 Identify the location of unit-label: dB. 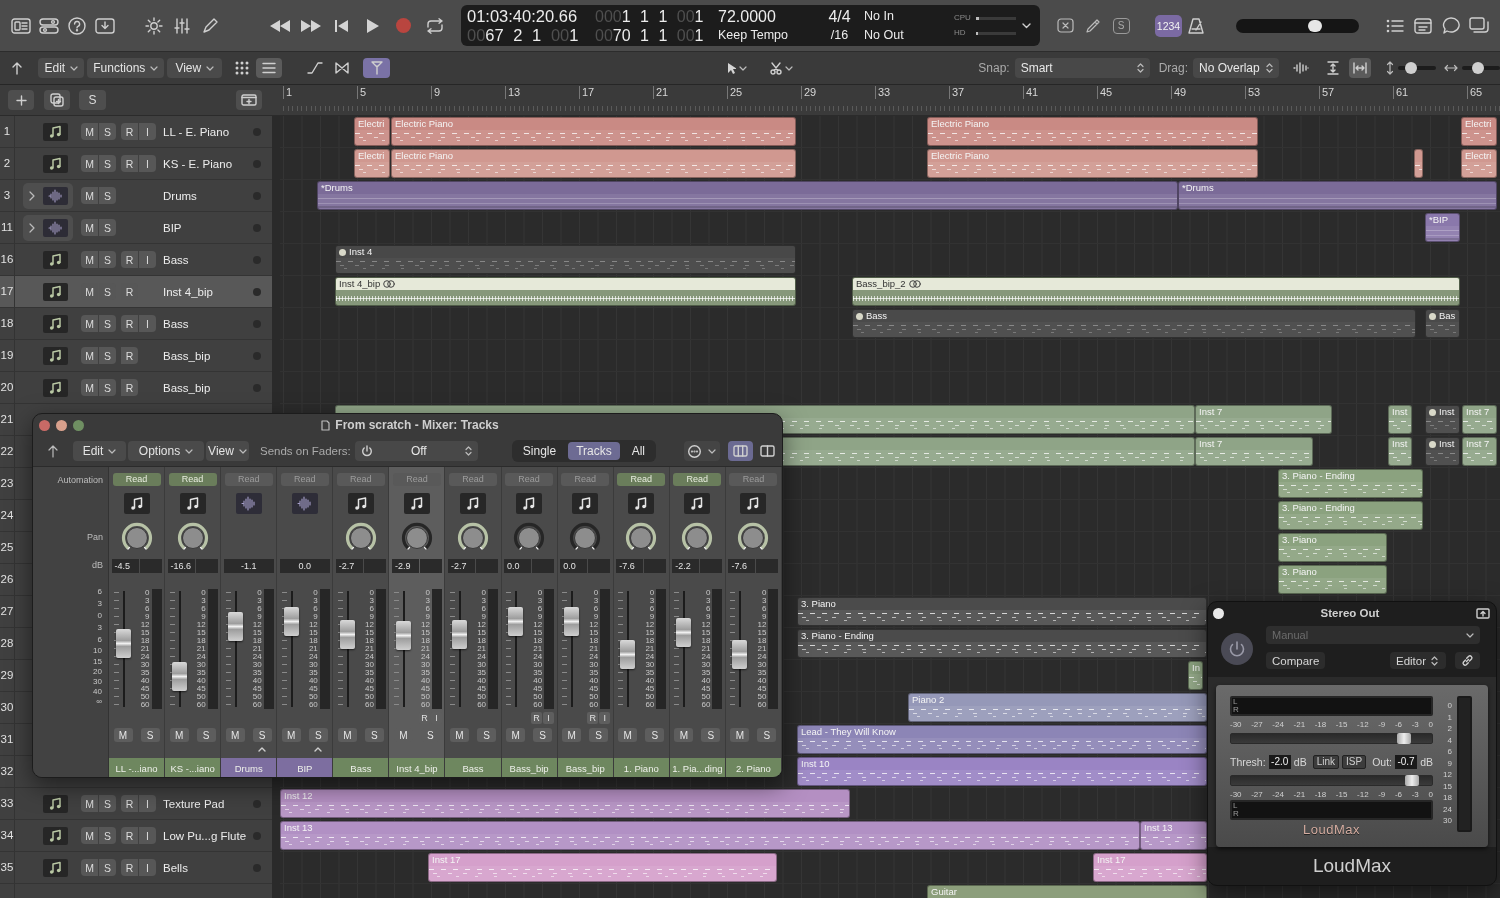
(1426, 762).